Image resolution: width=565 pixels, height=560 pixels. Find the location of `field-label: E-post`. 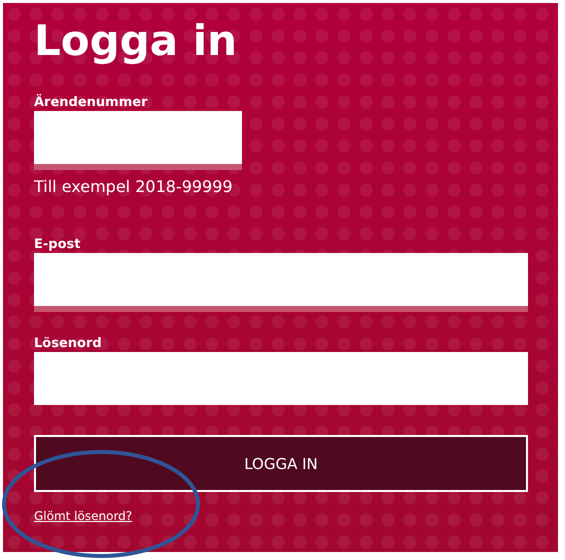

field-label: E-post is located at coordinates (57, 245).